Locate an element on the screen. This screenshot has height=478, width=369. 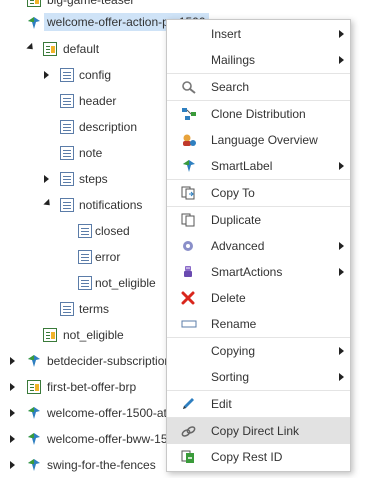
tree-item-label: first-bet-offer-brp is located at coordinates (92, 387).